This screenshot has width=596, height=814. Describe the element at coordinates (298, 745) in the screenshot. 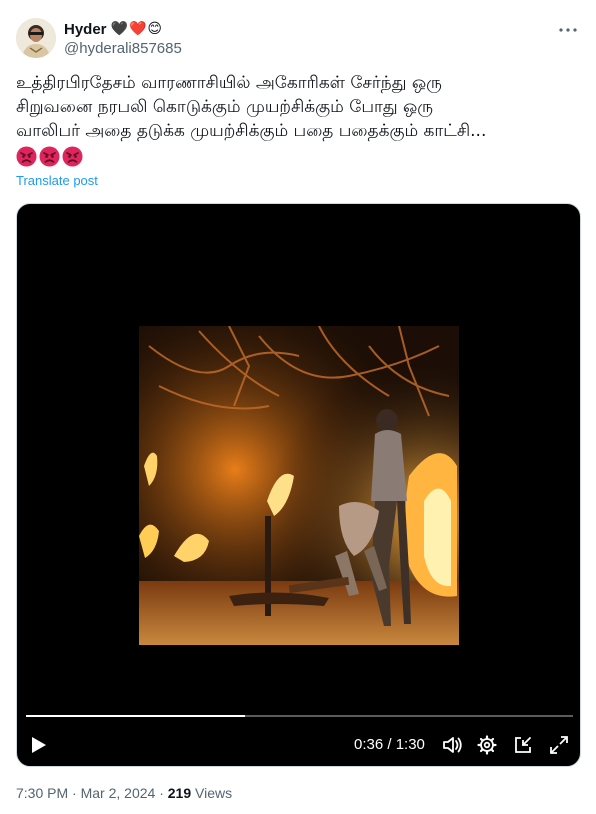

I see `video-controls: 0:36 / 1:30` at that location.